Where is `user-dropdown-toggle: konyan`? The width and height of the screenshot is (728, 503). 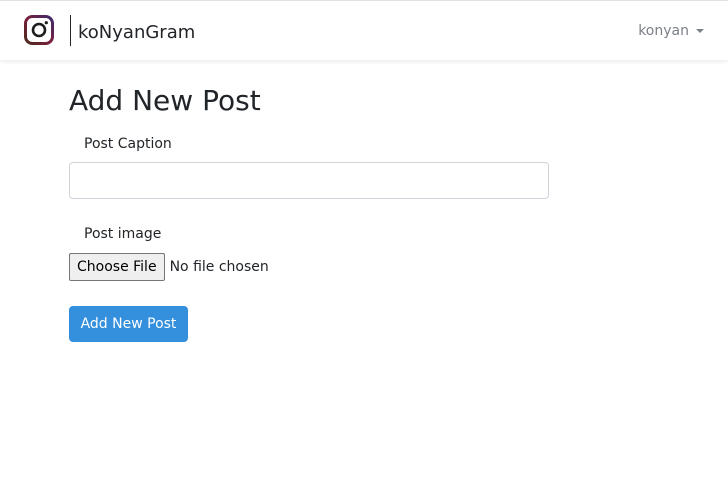
user-dropdown-toggle: konyan is located at coordinates (671, 31).